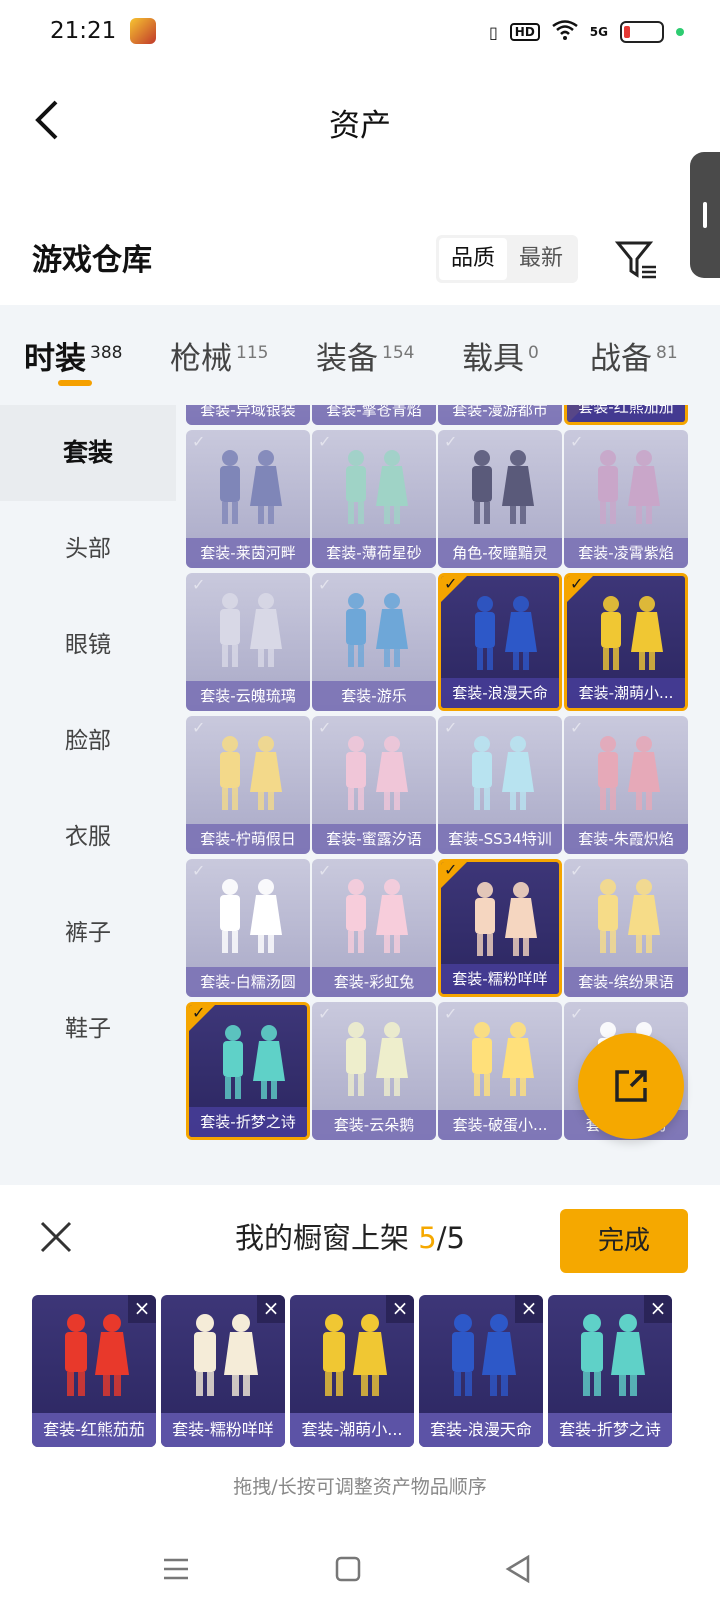 The image size is (720, 1612). I want to click on menu-icon, so click(176, 1569).